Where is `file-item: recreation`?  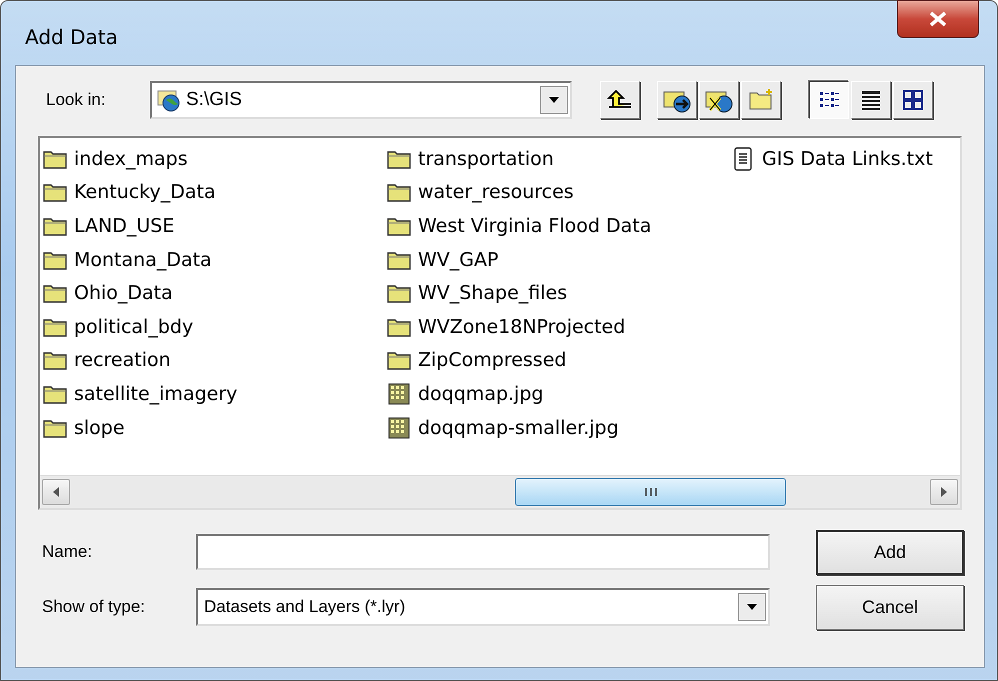
file-item: recreation is located at coordinates (214, 361).